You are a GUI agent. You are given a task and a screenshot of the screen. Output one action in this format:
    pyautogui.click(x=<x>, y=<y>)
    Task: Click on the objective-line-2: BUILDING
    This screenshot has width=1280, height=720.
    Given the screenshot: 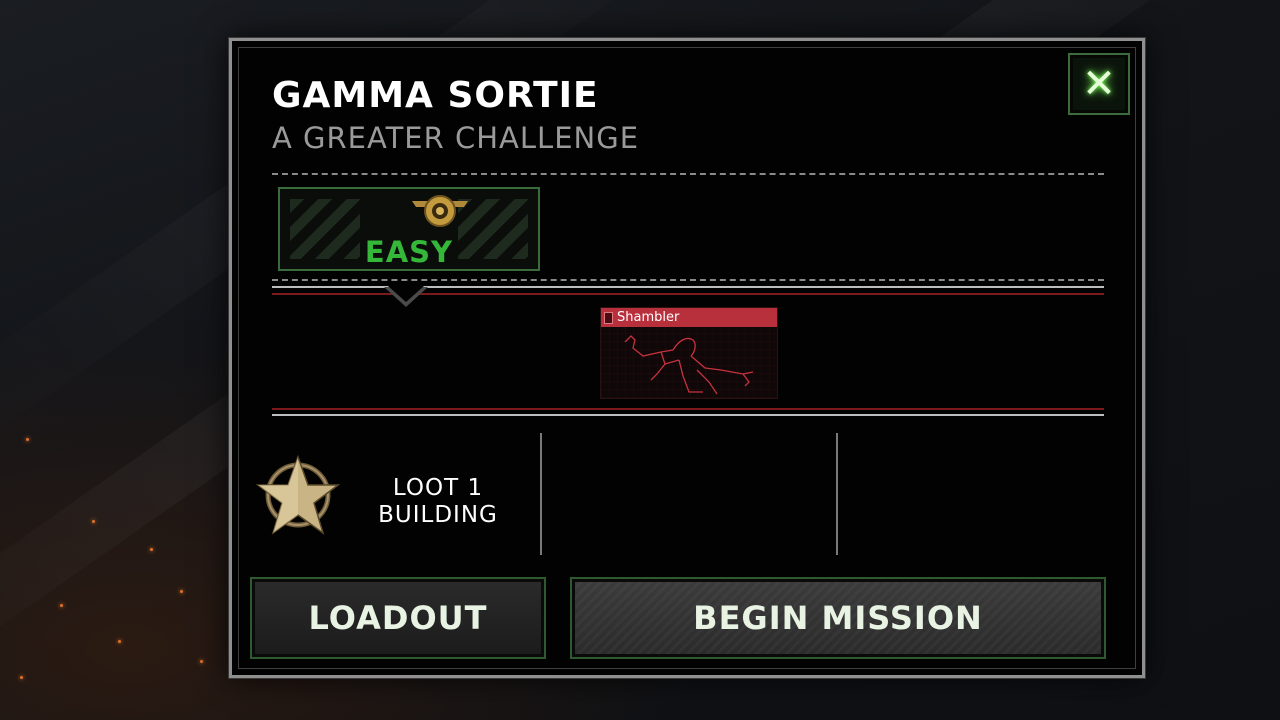 What is the action you would take?
    pyautogui.click(x=438, y=515)
    